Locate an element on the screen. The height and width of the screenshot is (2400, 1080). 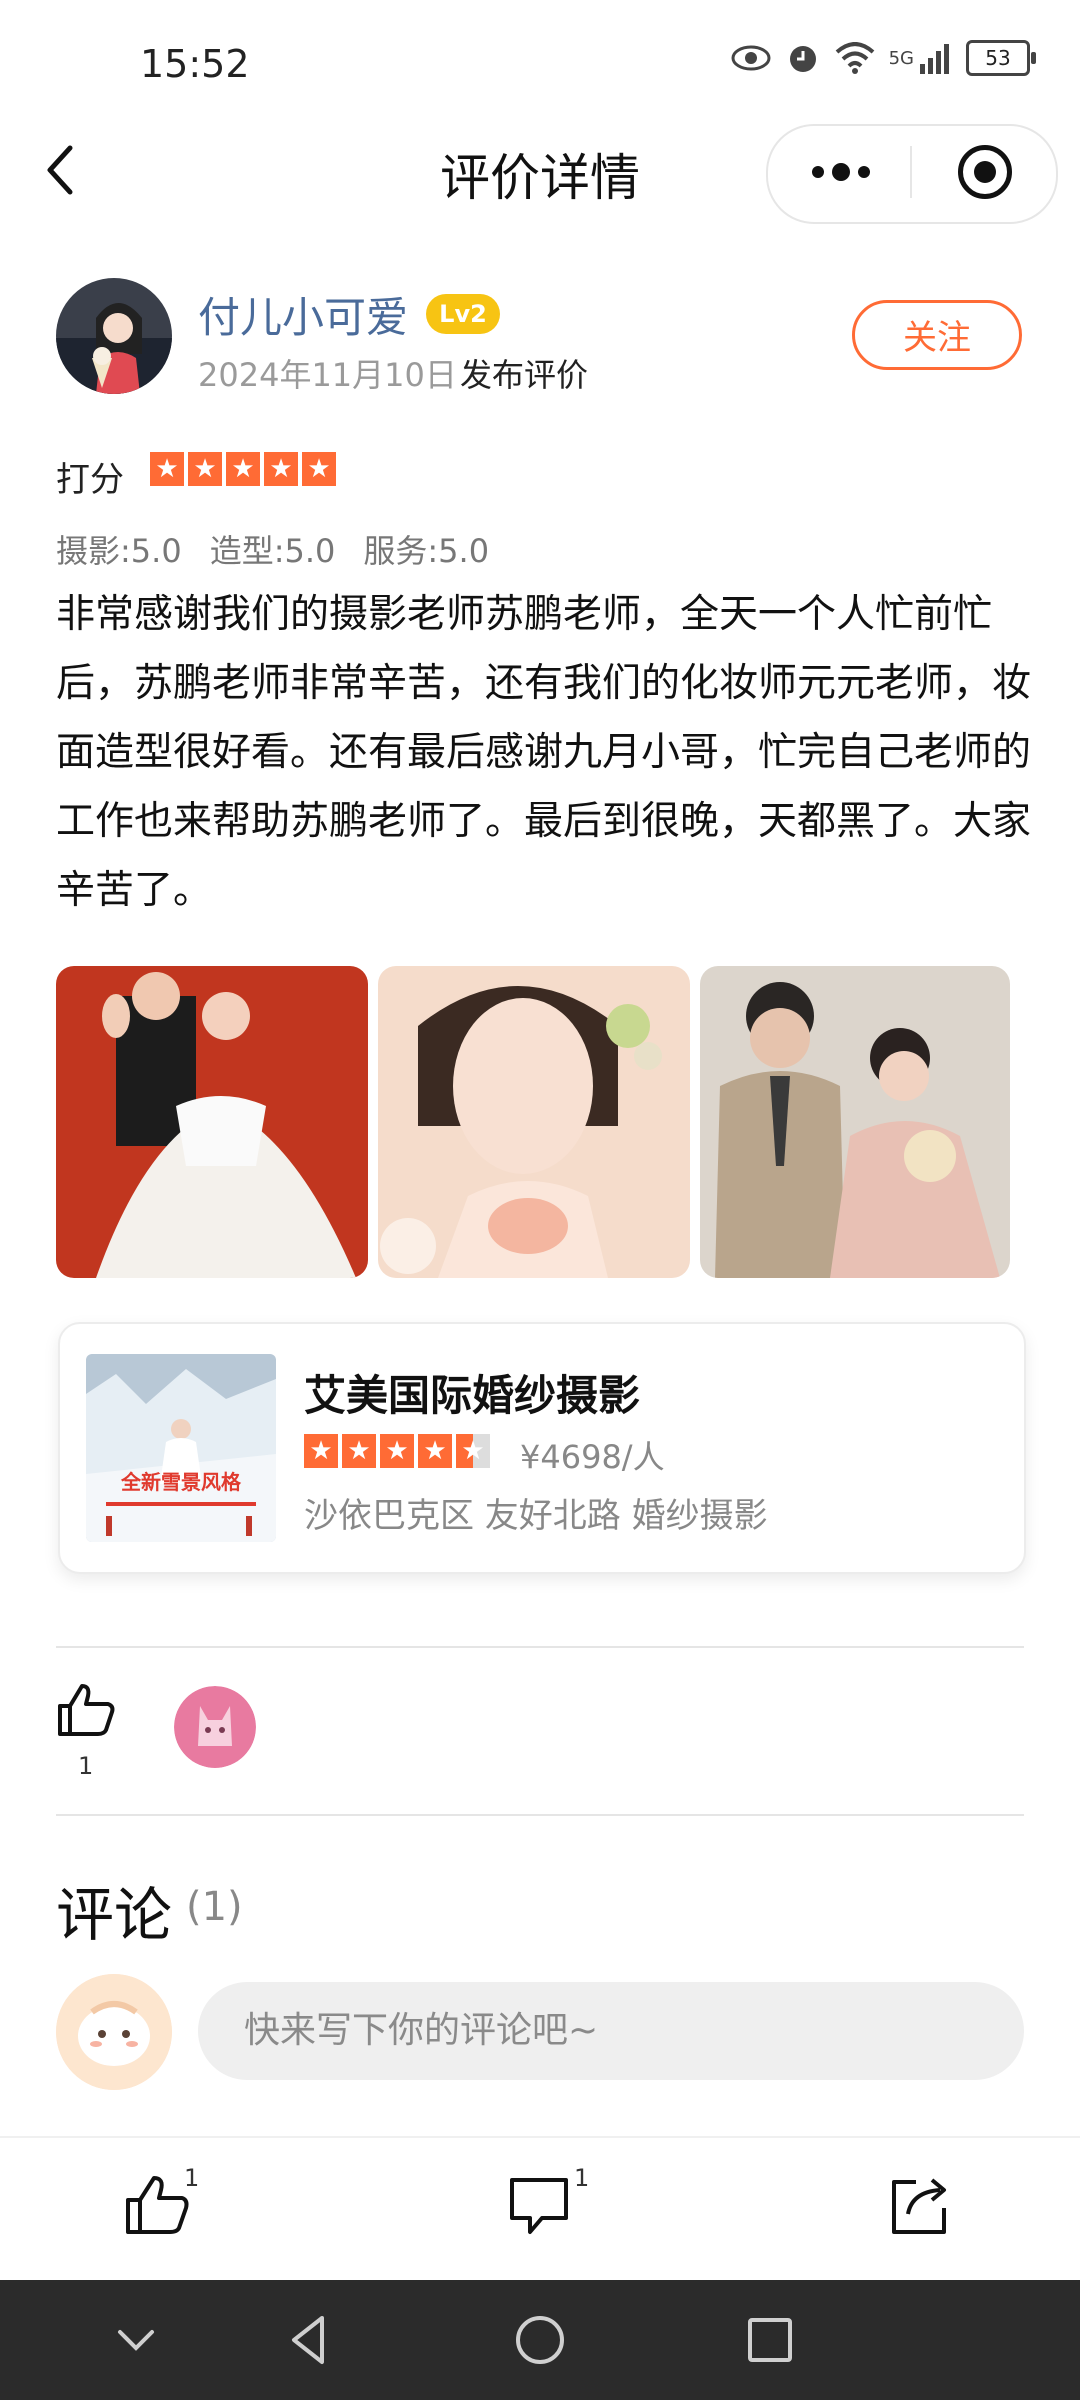
battery-indicator: 53 is located at coordinates (1001, 58).